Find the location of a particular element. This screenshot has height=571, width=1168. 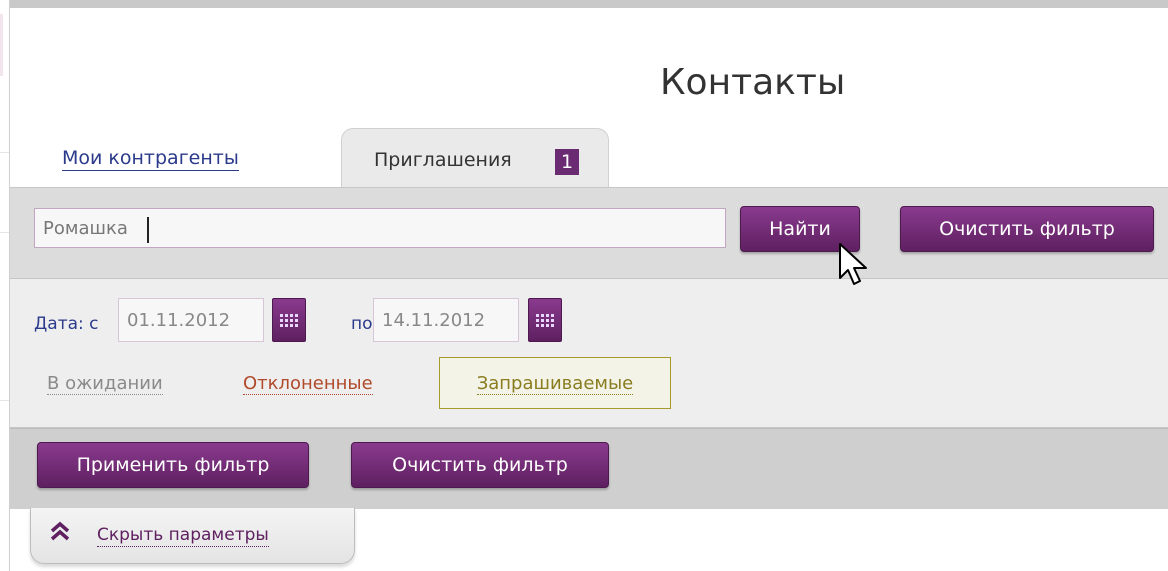

status-filter-requested: Запрашиваемые is located at coordinates (555, 383).